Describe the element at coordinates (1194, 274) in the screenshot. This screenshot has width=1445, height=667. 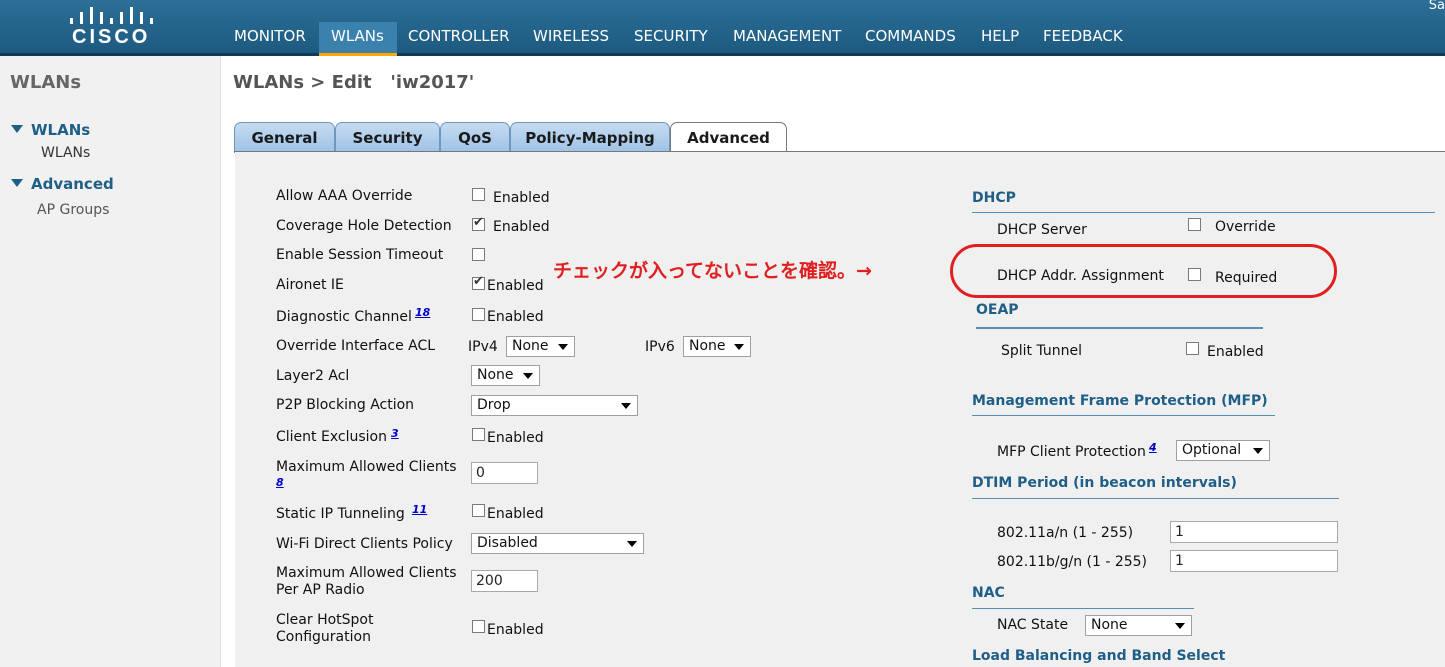
I see `dhcp-addr-checkbox` at that location.